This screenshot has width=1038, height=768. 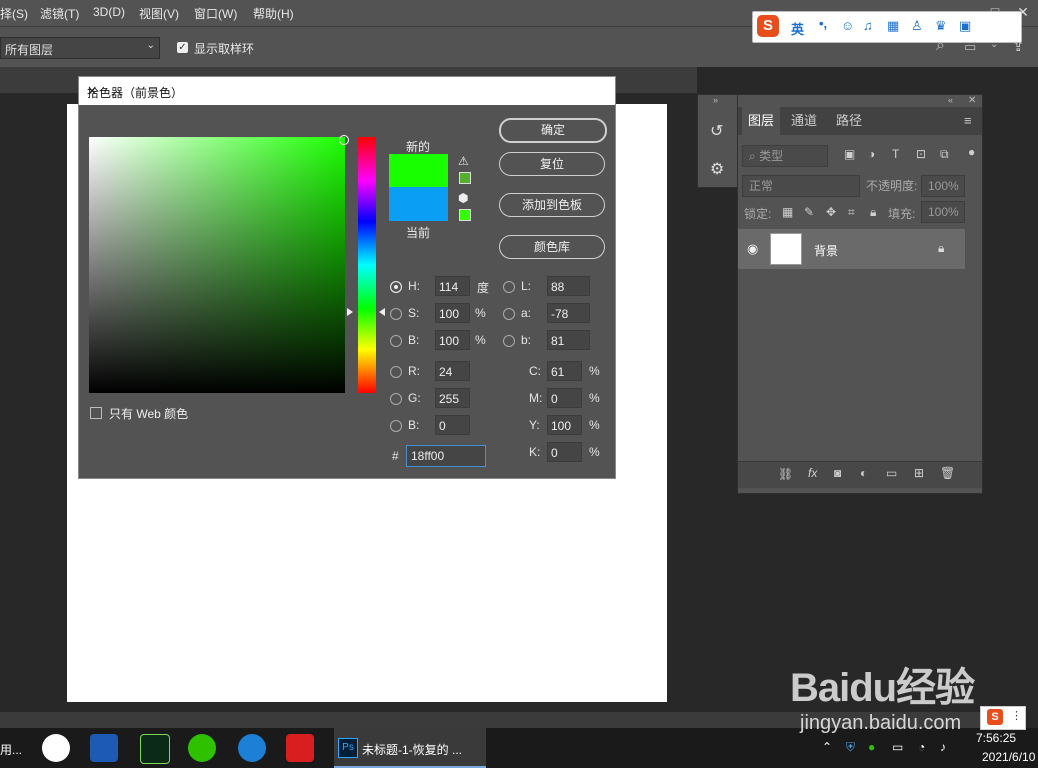 What do you see at coordinates (812, 473) in the screenshot?
I see `fx-icon: fx` at bounding box center [812, 473].